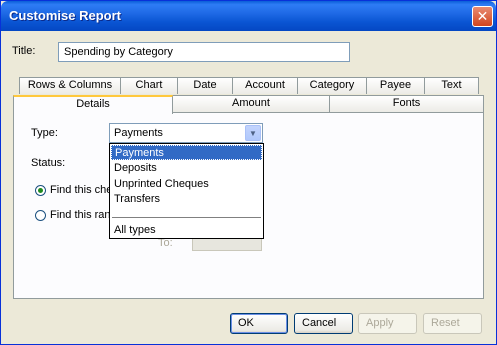 Image resolution: width=497 pixels, height=345 pixels. What do you see at coordinates (80, 215) in the screenshot?
I see `find-range-label: Find this ran` at bounding box center [80, 215].